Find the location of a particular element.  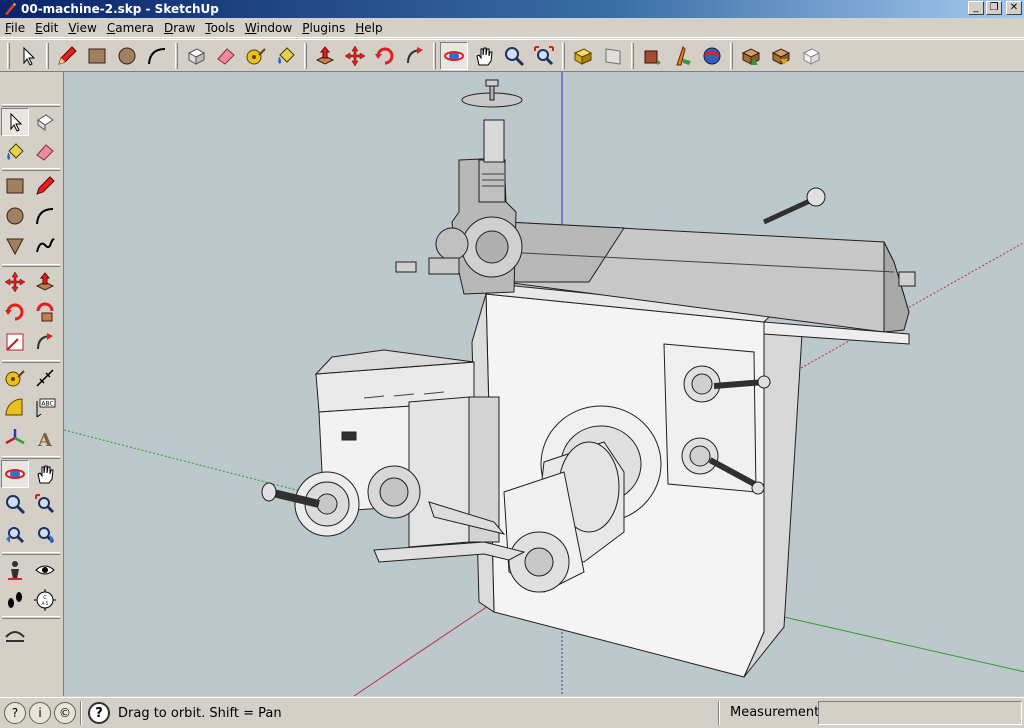

offset-tool is located at coordinates (45, 342).